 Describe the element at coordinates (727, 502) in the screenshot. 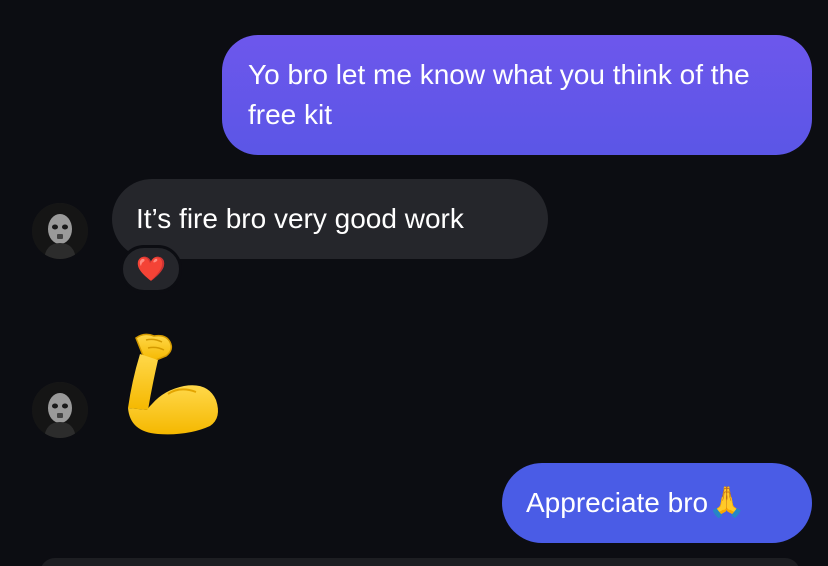

I see `folded-hands-icon: 🙏` at that location.